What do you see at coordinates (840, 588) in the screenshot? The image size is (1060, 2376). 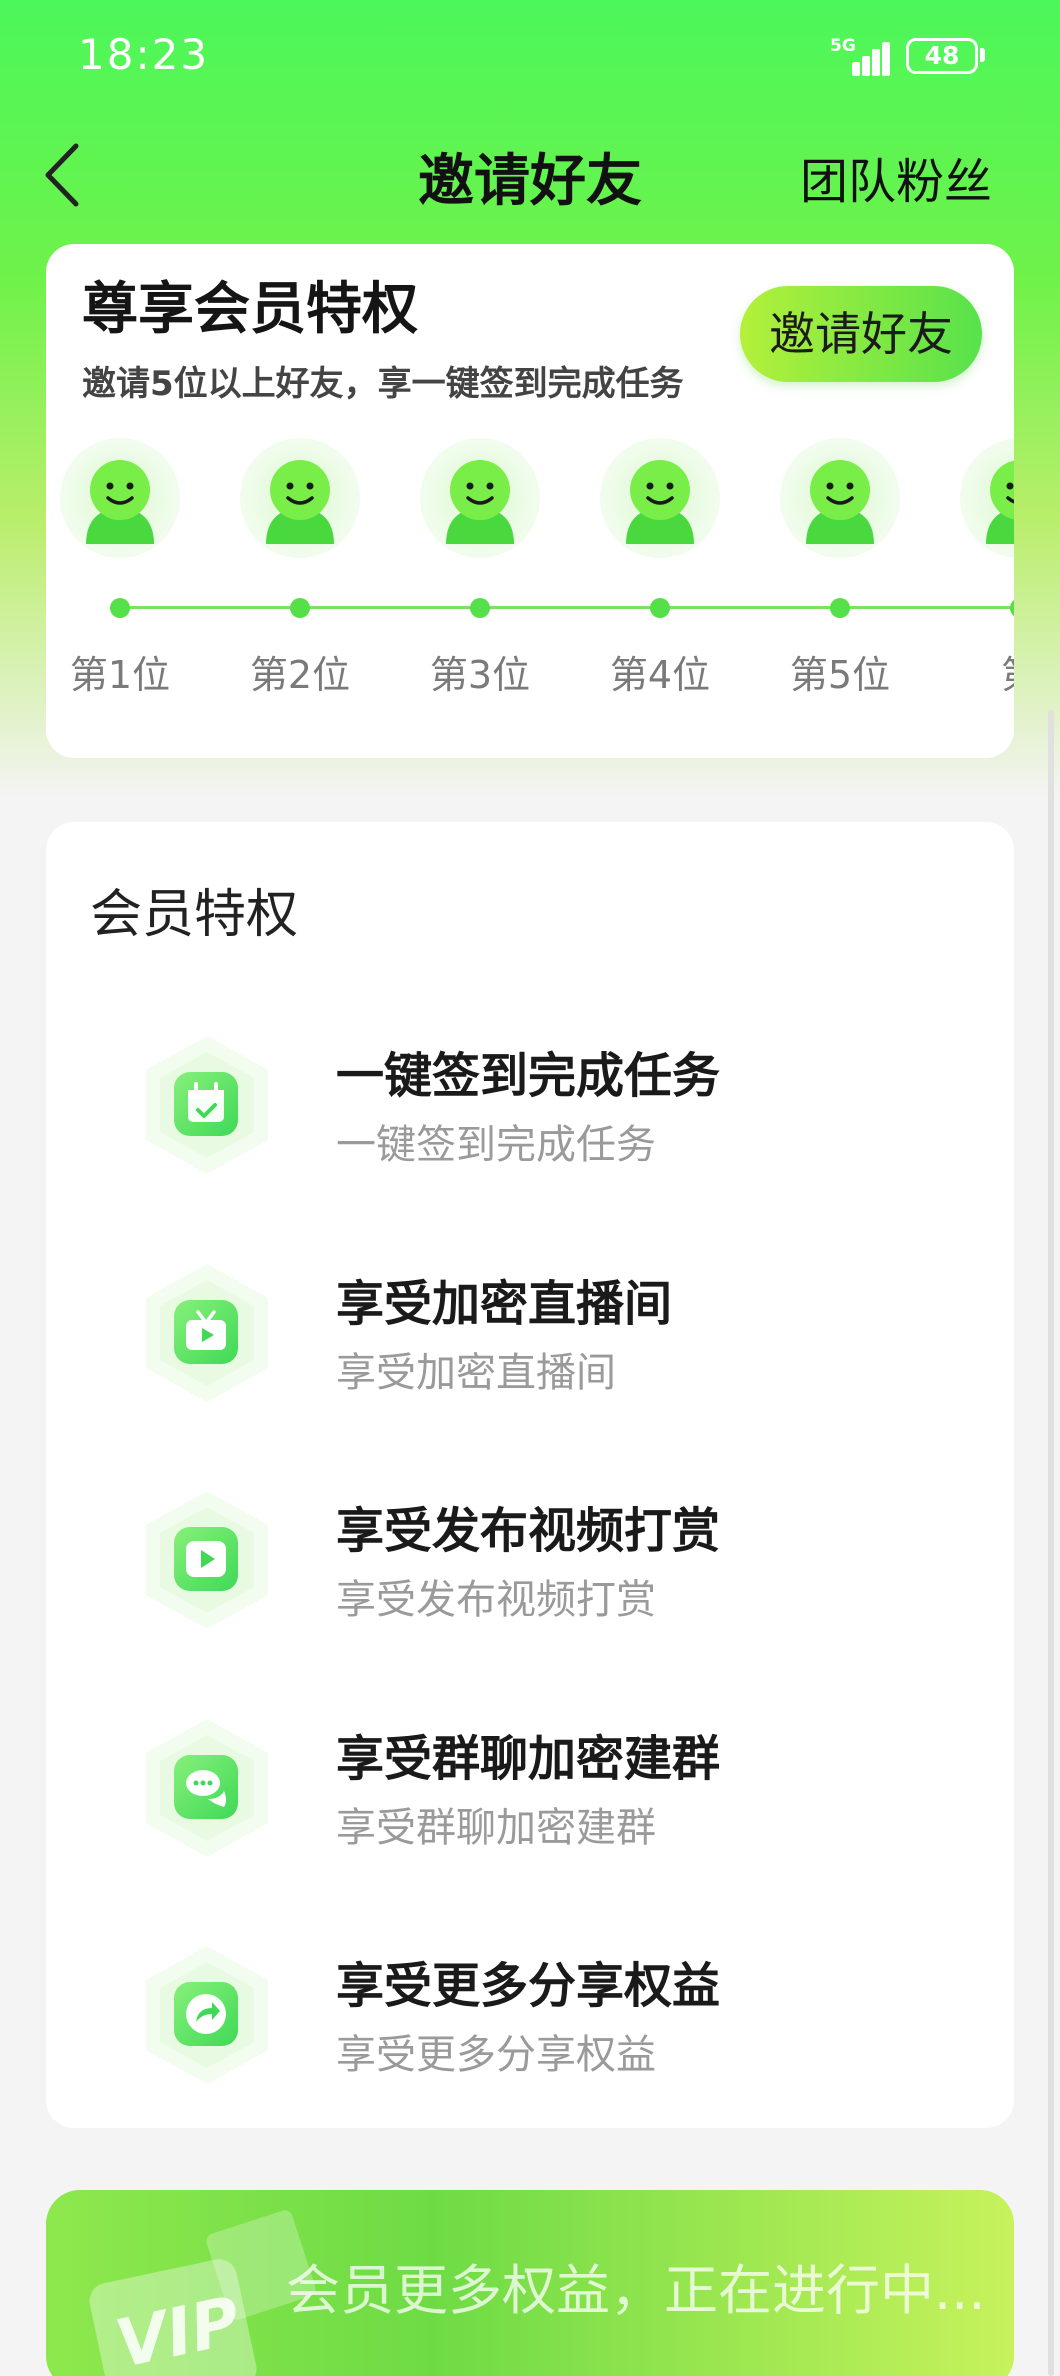 I see `invite-slot: 第5位` at bounding box center [840, 588].